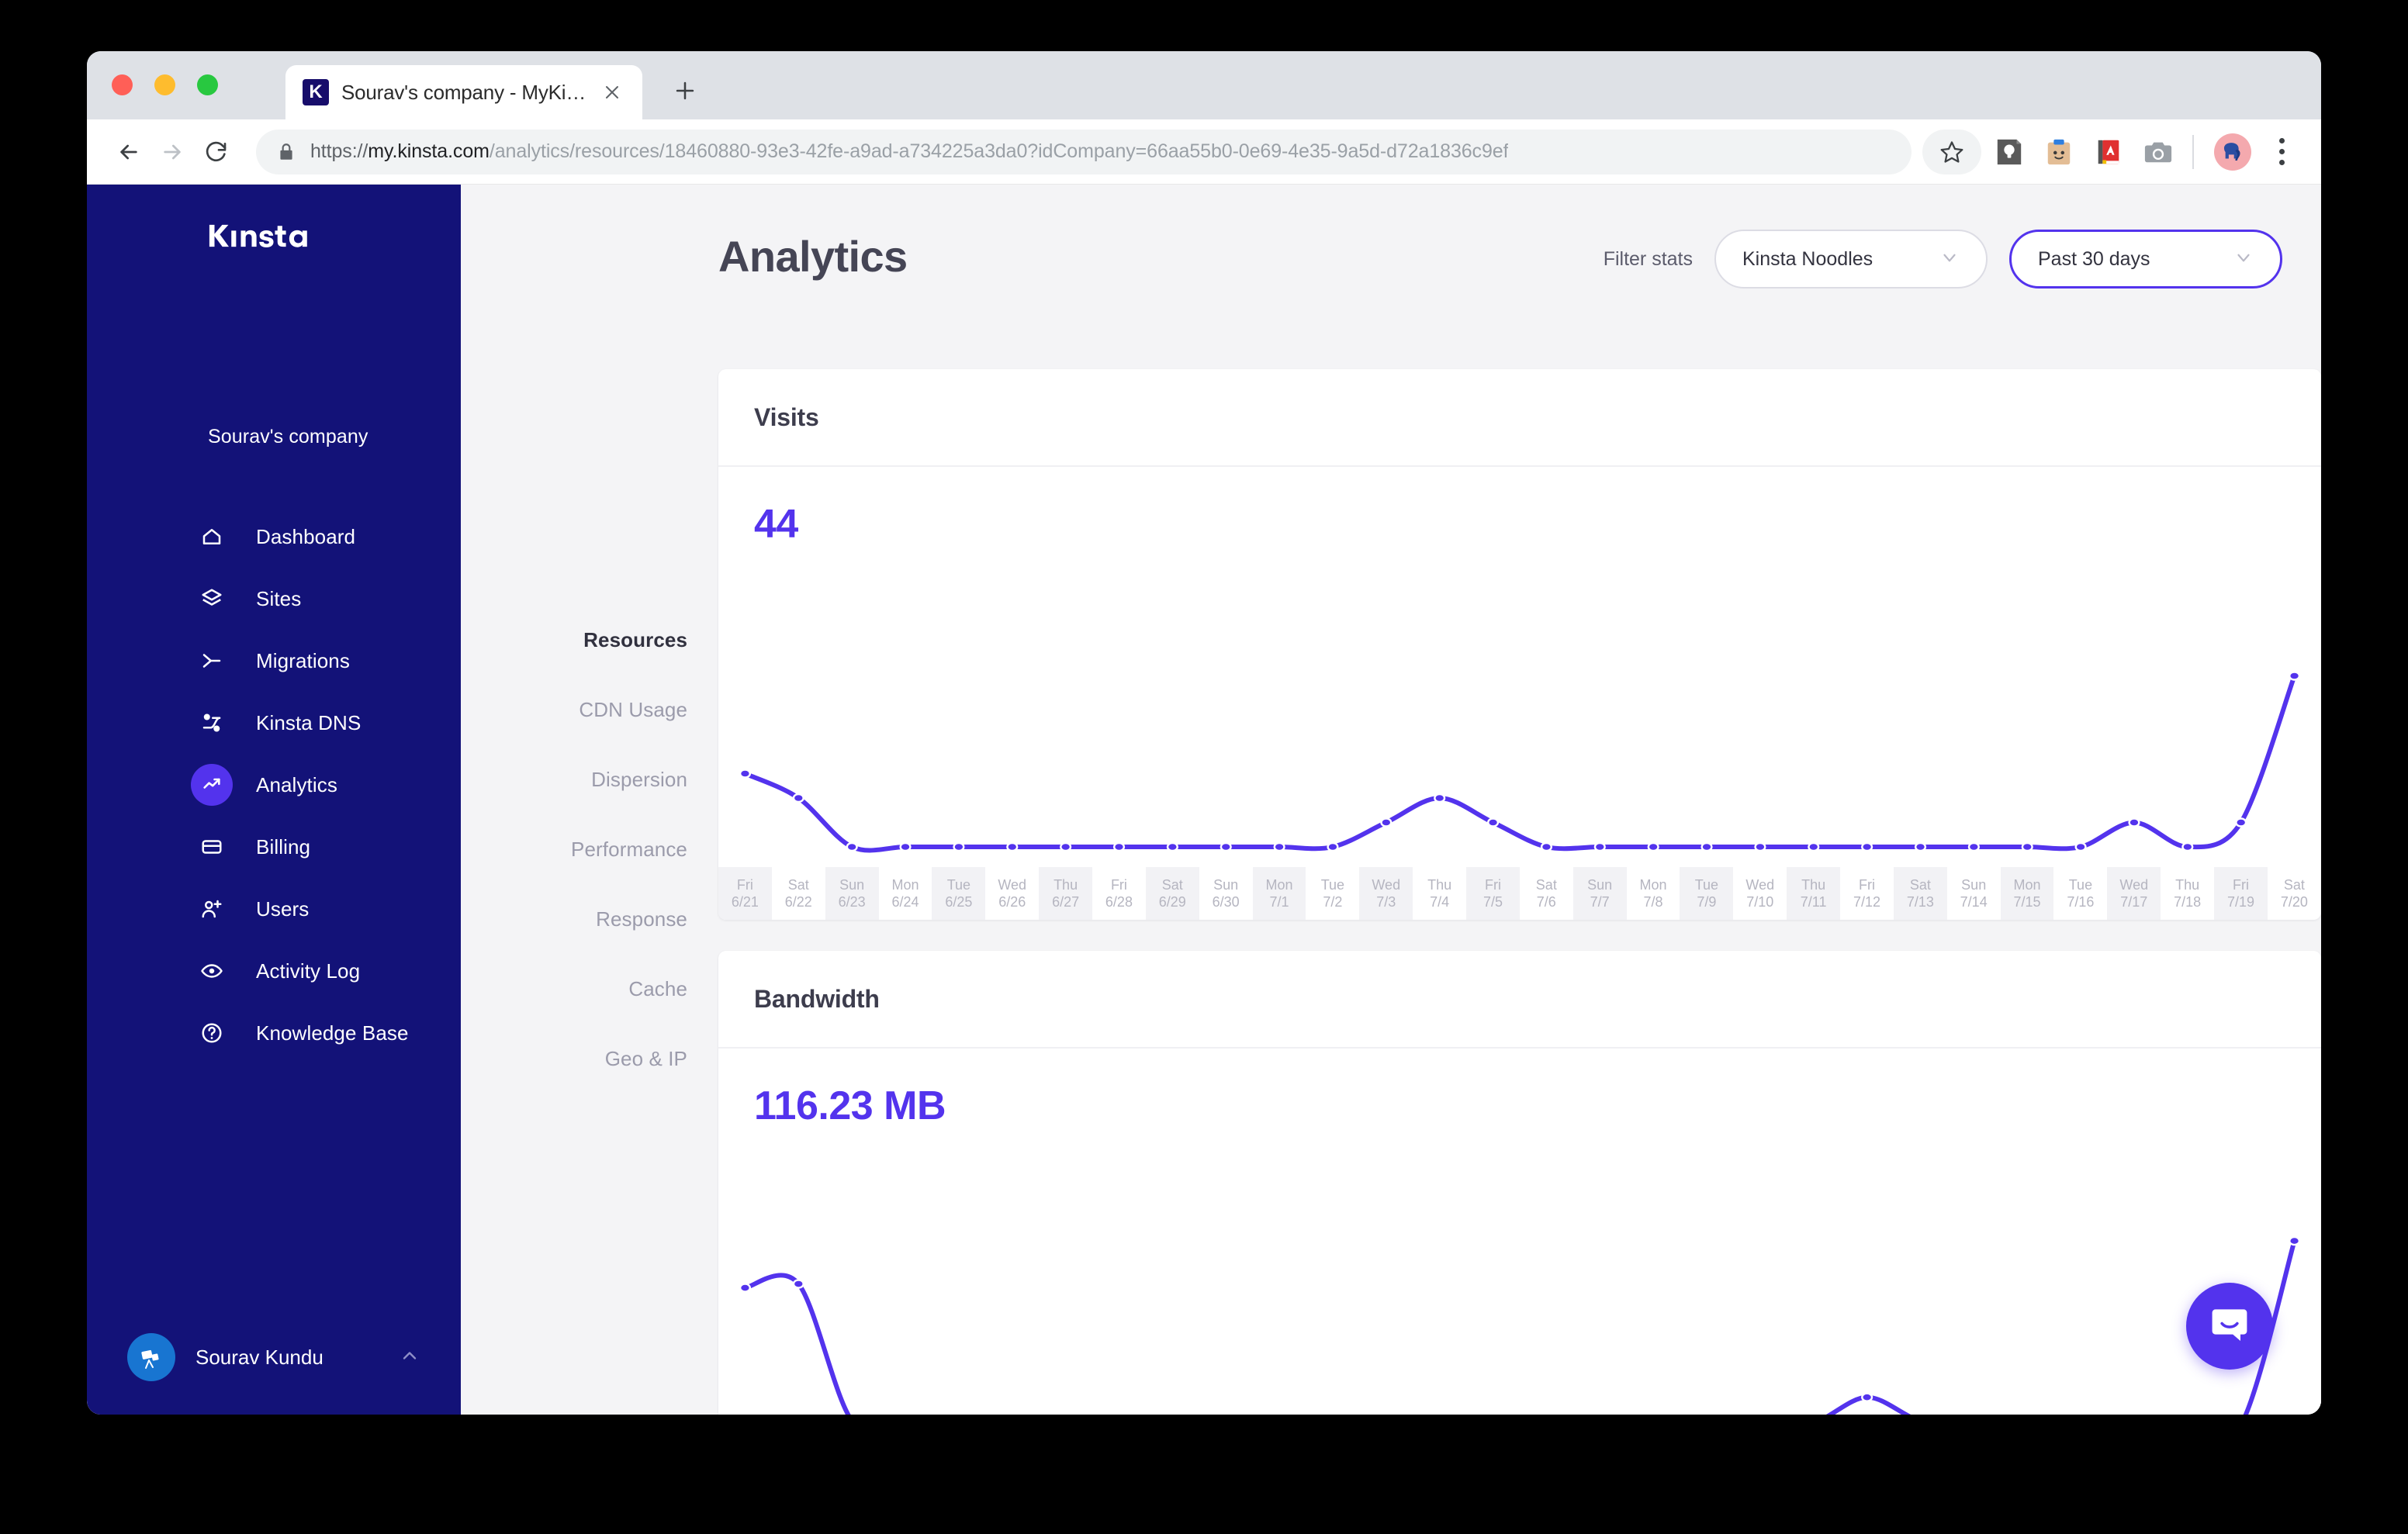 The width and height of the screenshot is (2408, 1534). Describe the element at coordinates (1760, 902) in the screenshot. I see `axis-tick-date: 7/10` at that location.